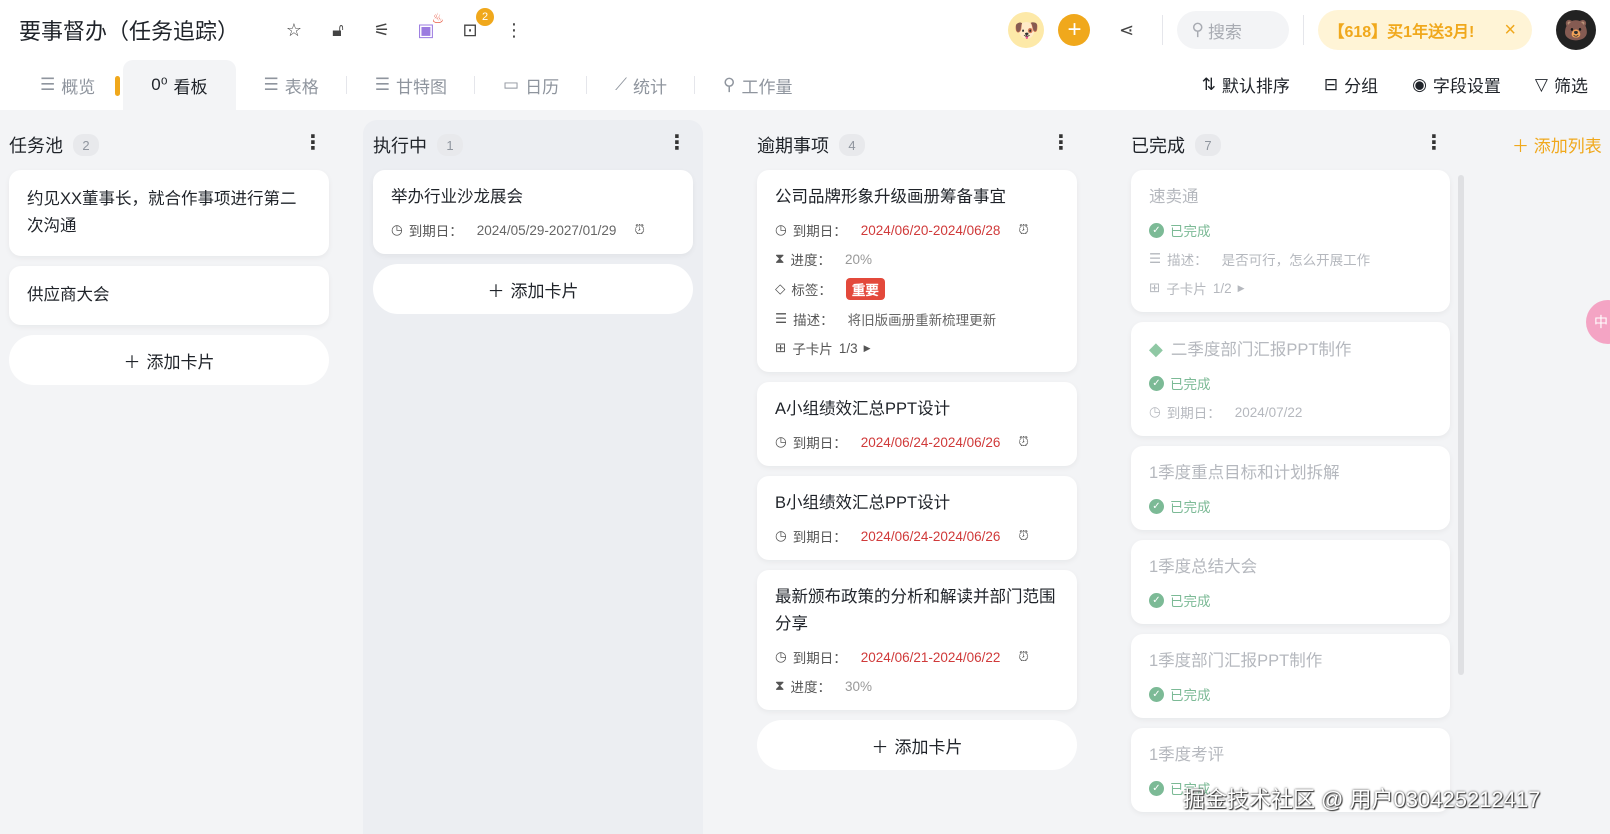 The width and height of the screenshot is (1610, 834). What do you see at coordinates (915, 610) in the screenshot?
I see `card-title: 最新颁布政策的分析和解读并部门范围分享` at bounding box center [915, 610].